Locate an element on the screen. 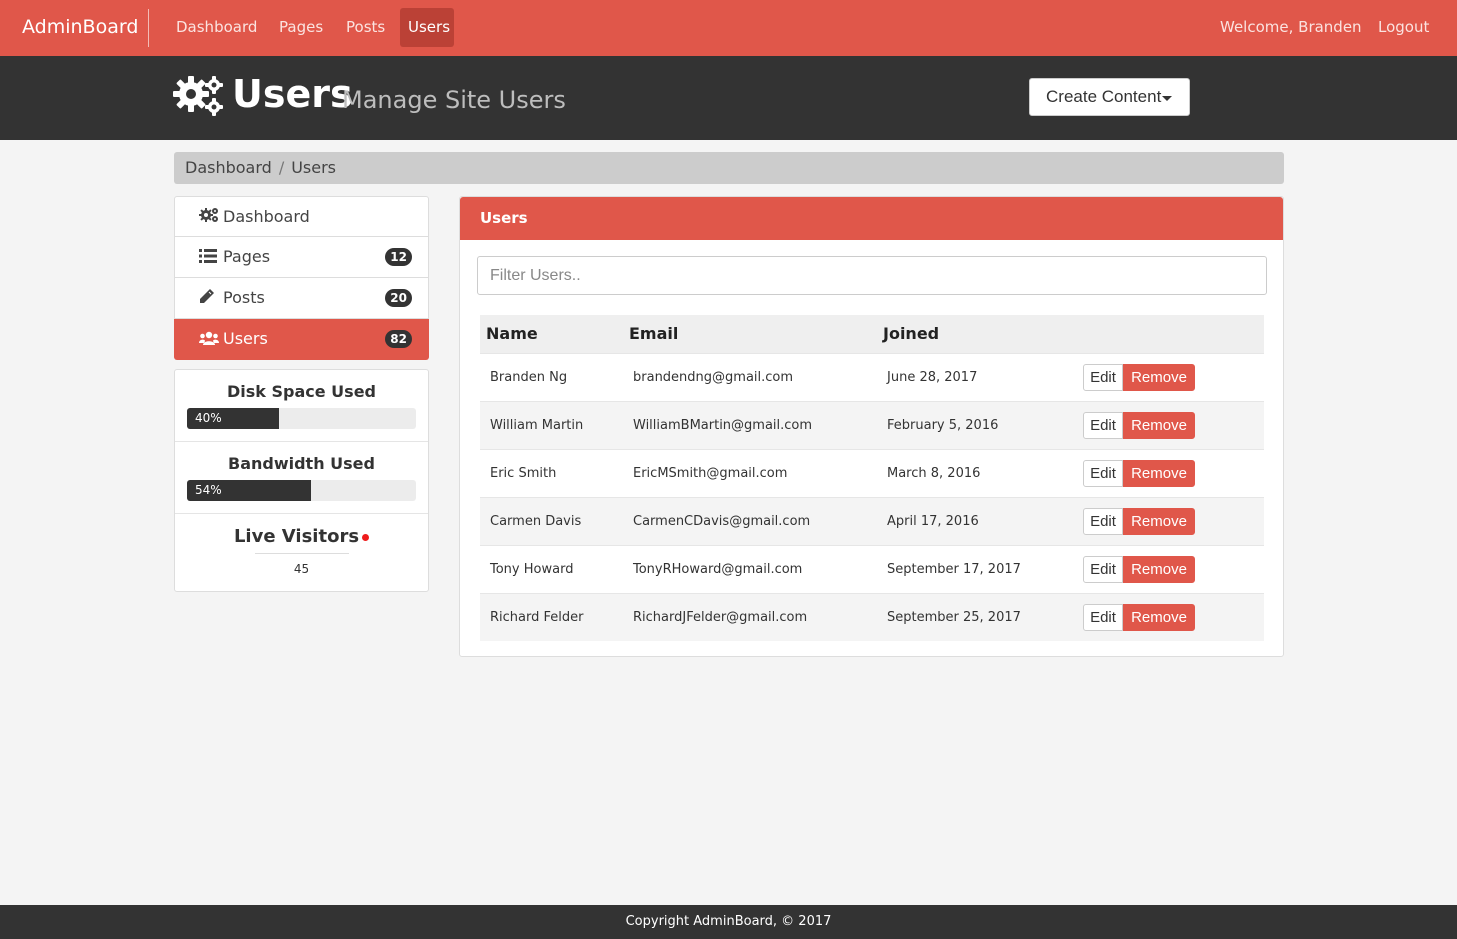 The image size is (1457, 939). user-name-cell: Eric Smith is located at coordinates (551, 472).